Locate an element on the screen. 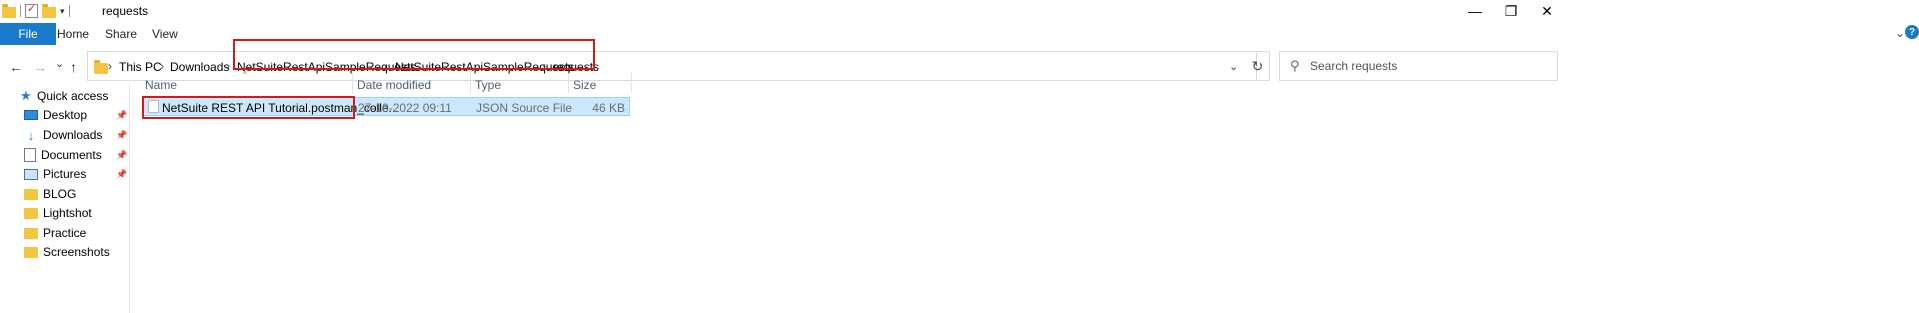  window-title: requests is located at coordinates (125, 11).